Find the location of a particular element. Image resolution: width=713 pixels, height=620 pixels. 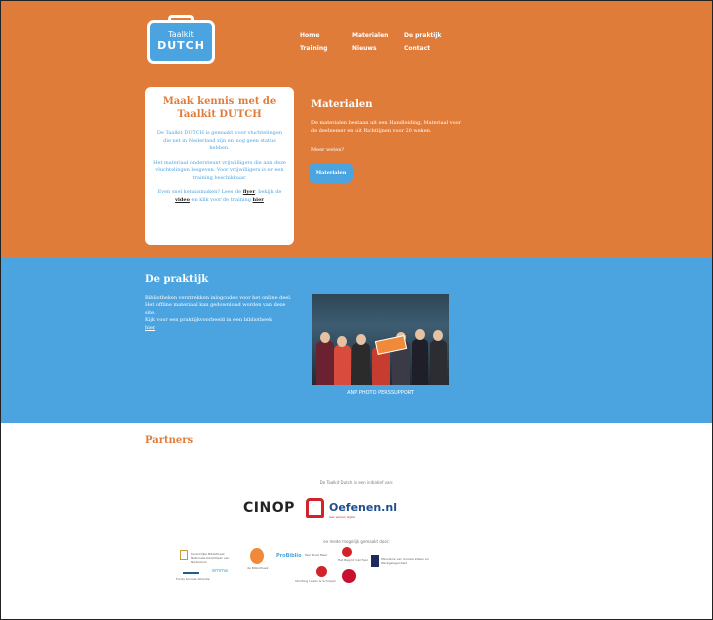

oefenen-house-icon is located at coordinates (315, 508).